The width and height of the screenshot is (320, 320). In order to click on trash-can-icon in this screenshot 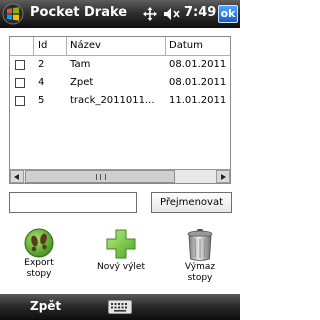, I will do `click(200, 245)`.